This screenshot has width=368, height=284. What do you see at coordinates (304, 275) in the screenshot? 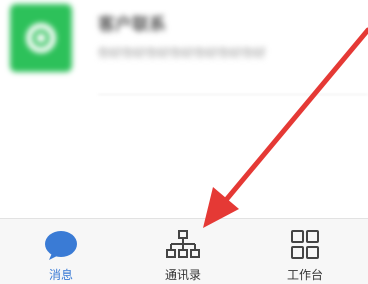
I see `tab-label-workbench: 工作台` at bounding box center [304, 275].